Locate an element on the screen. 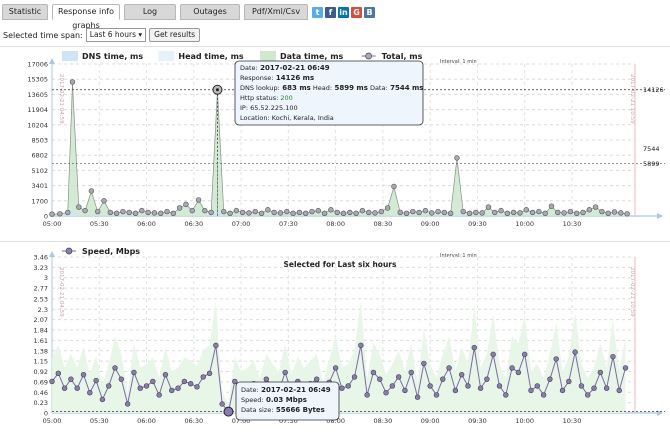 This screenshot has height=444, width=670. start-date-label: 2017-02-21 04:59 is located at coordinates (61, 292).